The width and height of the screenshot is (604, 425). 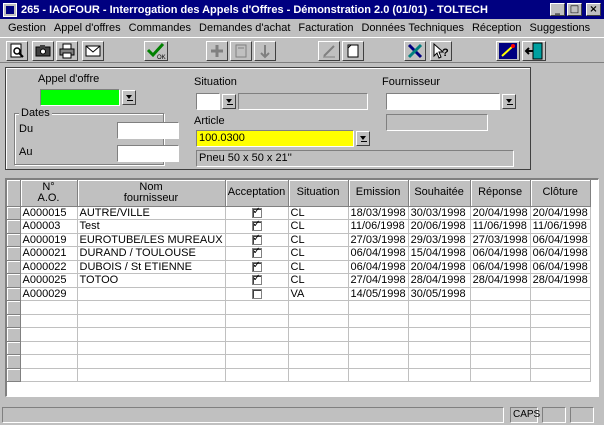 I want to click on cell-souhaitee: 29/03/1998, so click(x=439, y=240).